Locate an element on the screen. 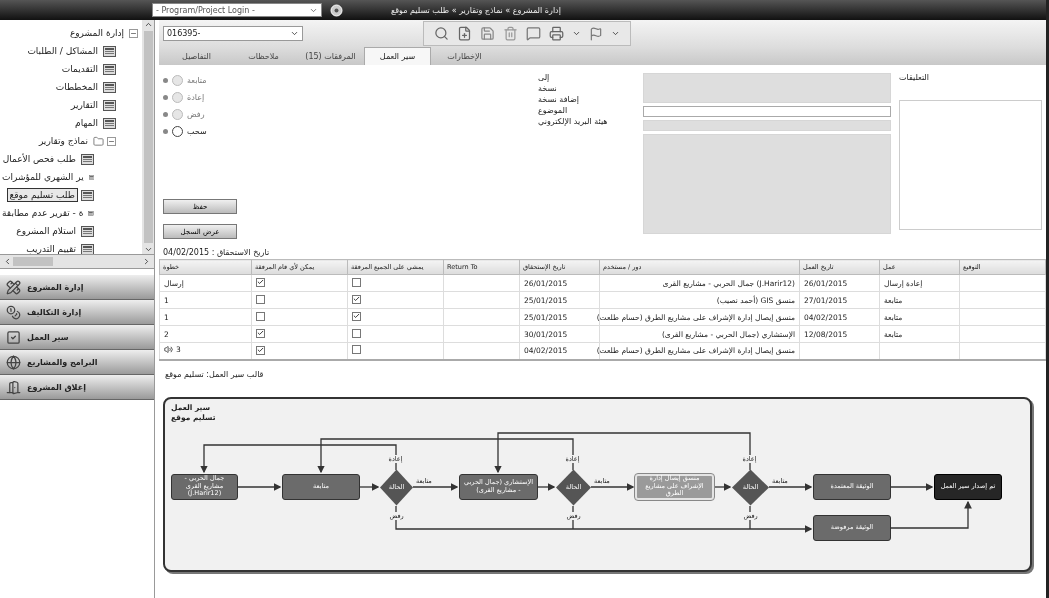 Image resolution: width=1049 pixels, height=598 pixels. nav-button: البرامج والمشاريع is located at coordinates (77, 362).